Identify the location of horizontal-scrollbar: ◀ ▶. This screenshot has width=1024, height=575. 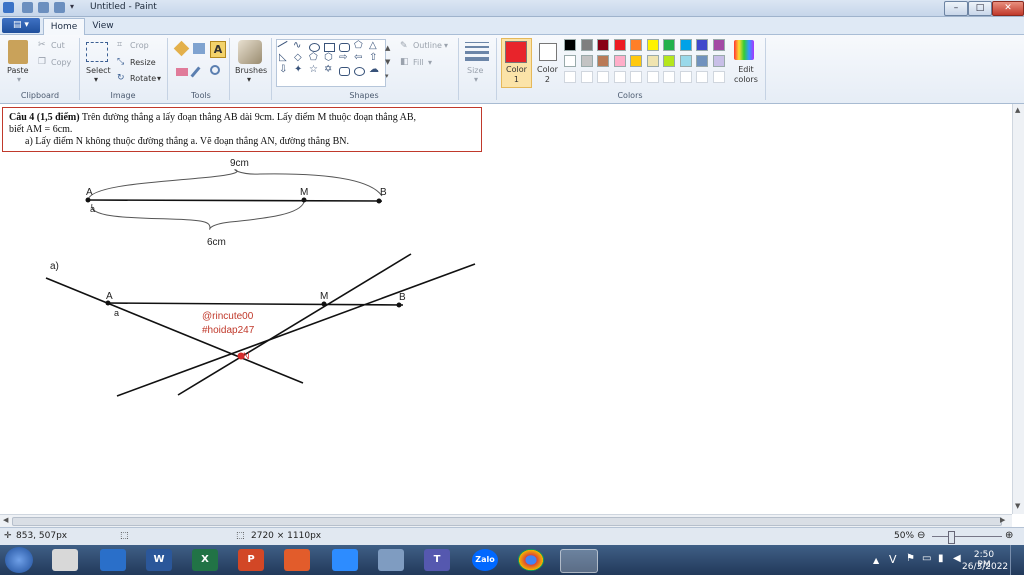
(506, 520).